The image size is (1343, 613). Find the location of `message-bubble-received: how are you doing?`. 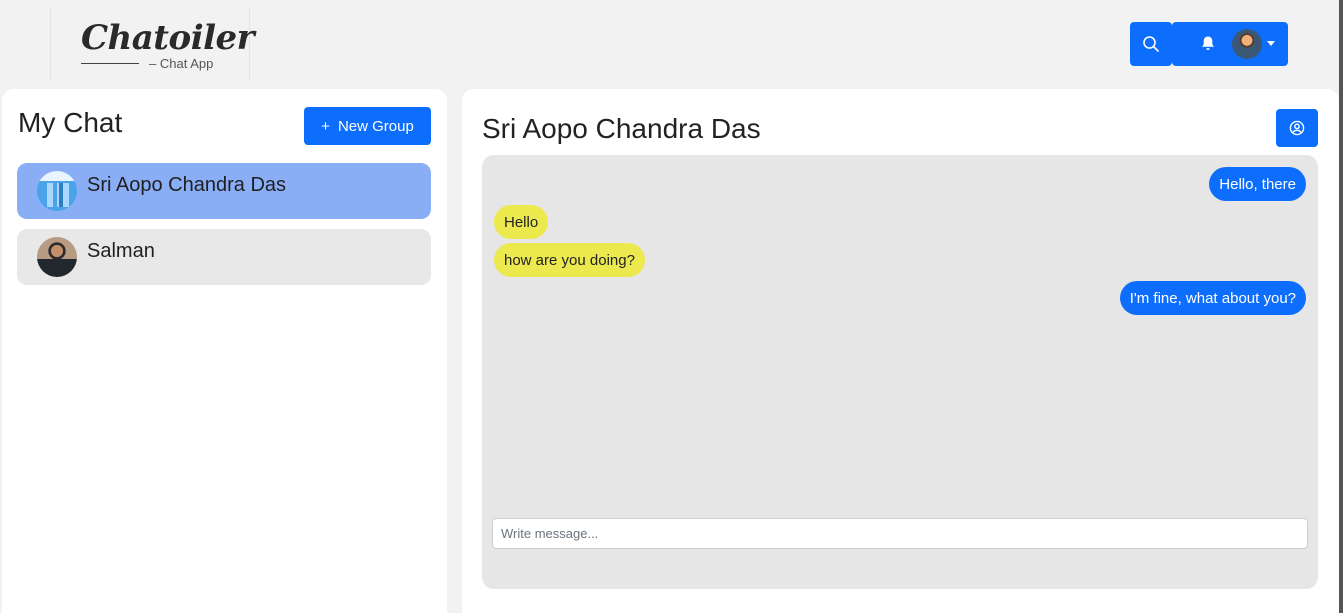

message-bubble-received: how are you doing? is located at coordinates (569, 260).